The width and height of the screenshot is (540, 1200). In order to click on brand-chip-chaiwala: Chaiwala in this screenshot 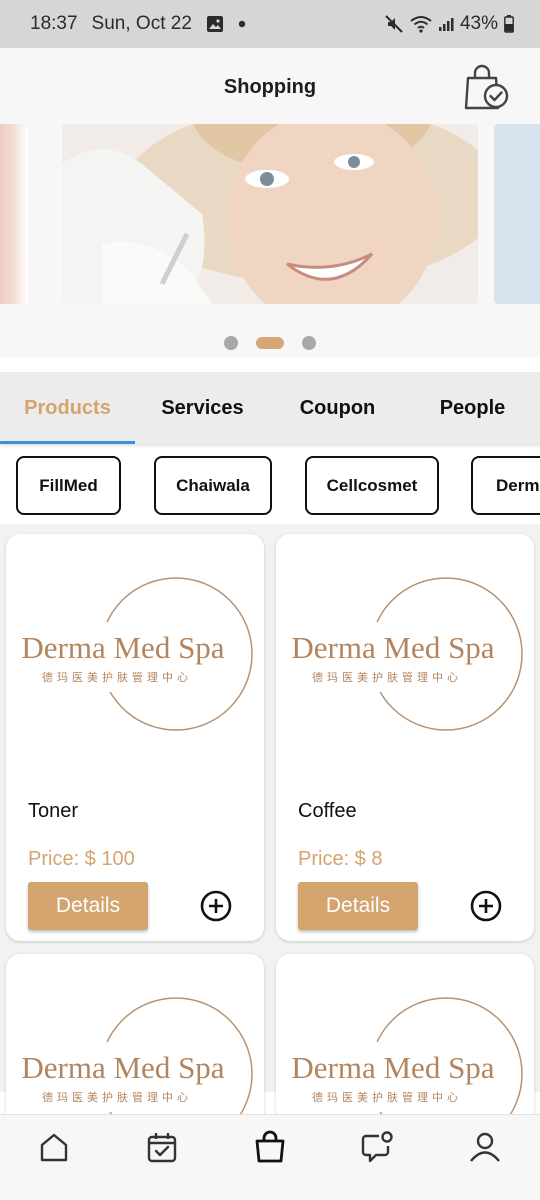, I will do `click(213, 485)`.